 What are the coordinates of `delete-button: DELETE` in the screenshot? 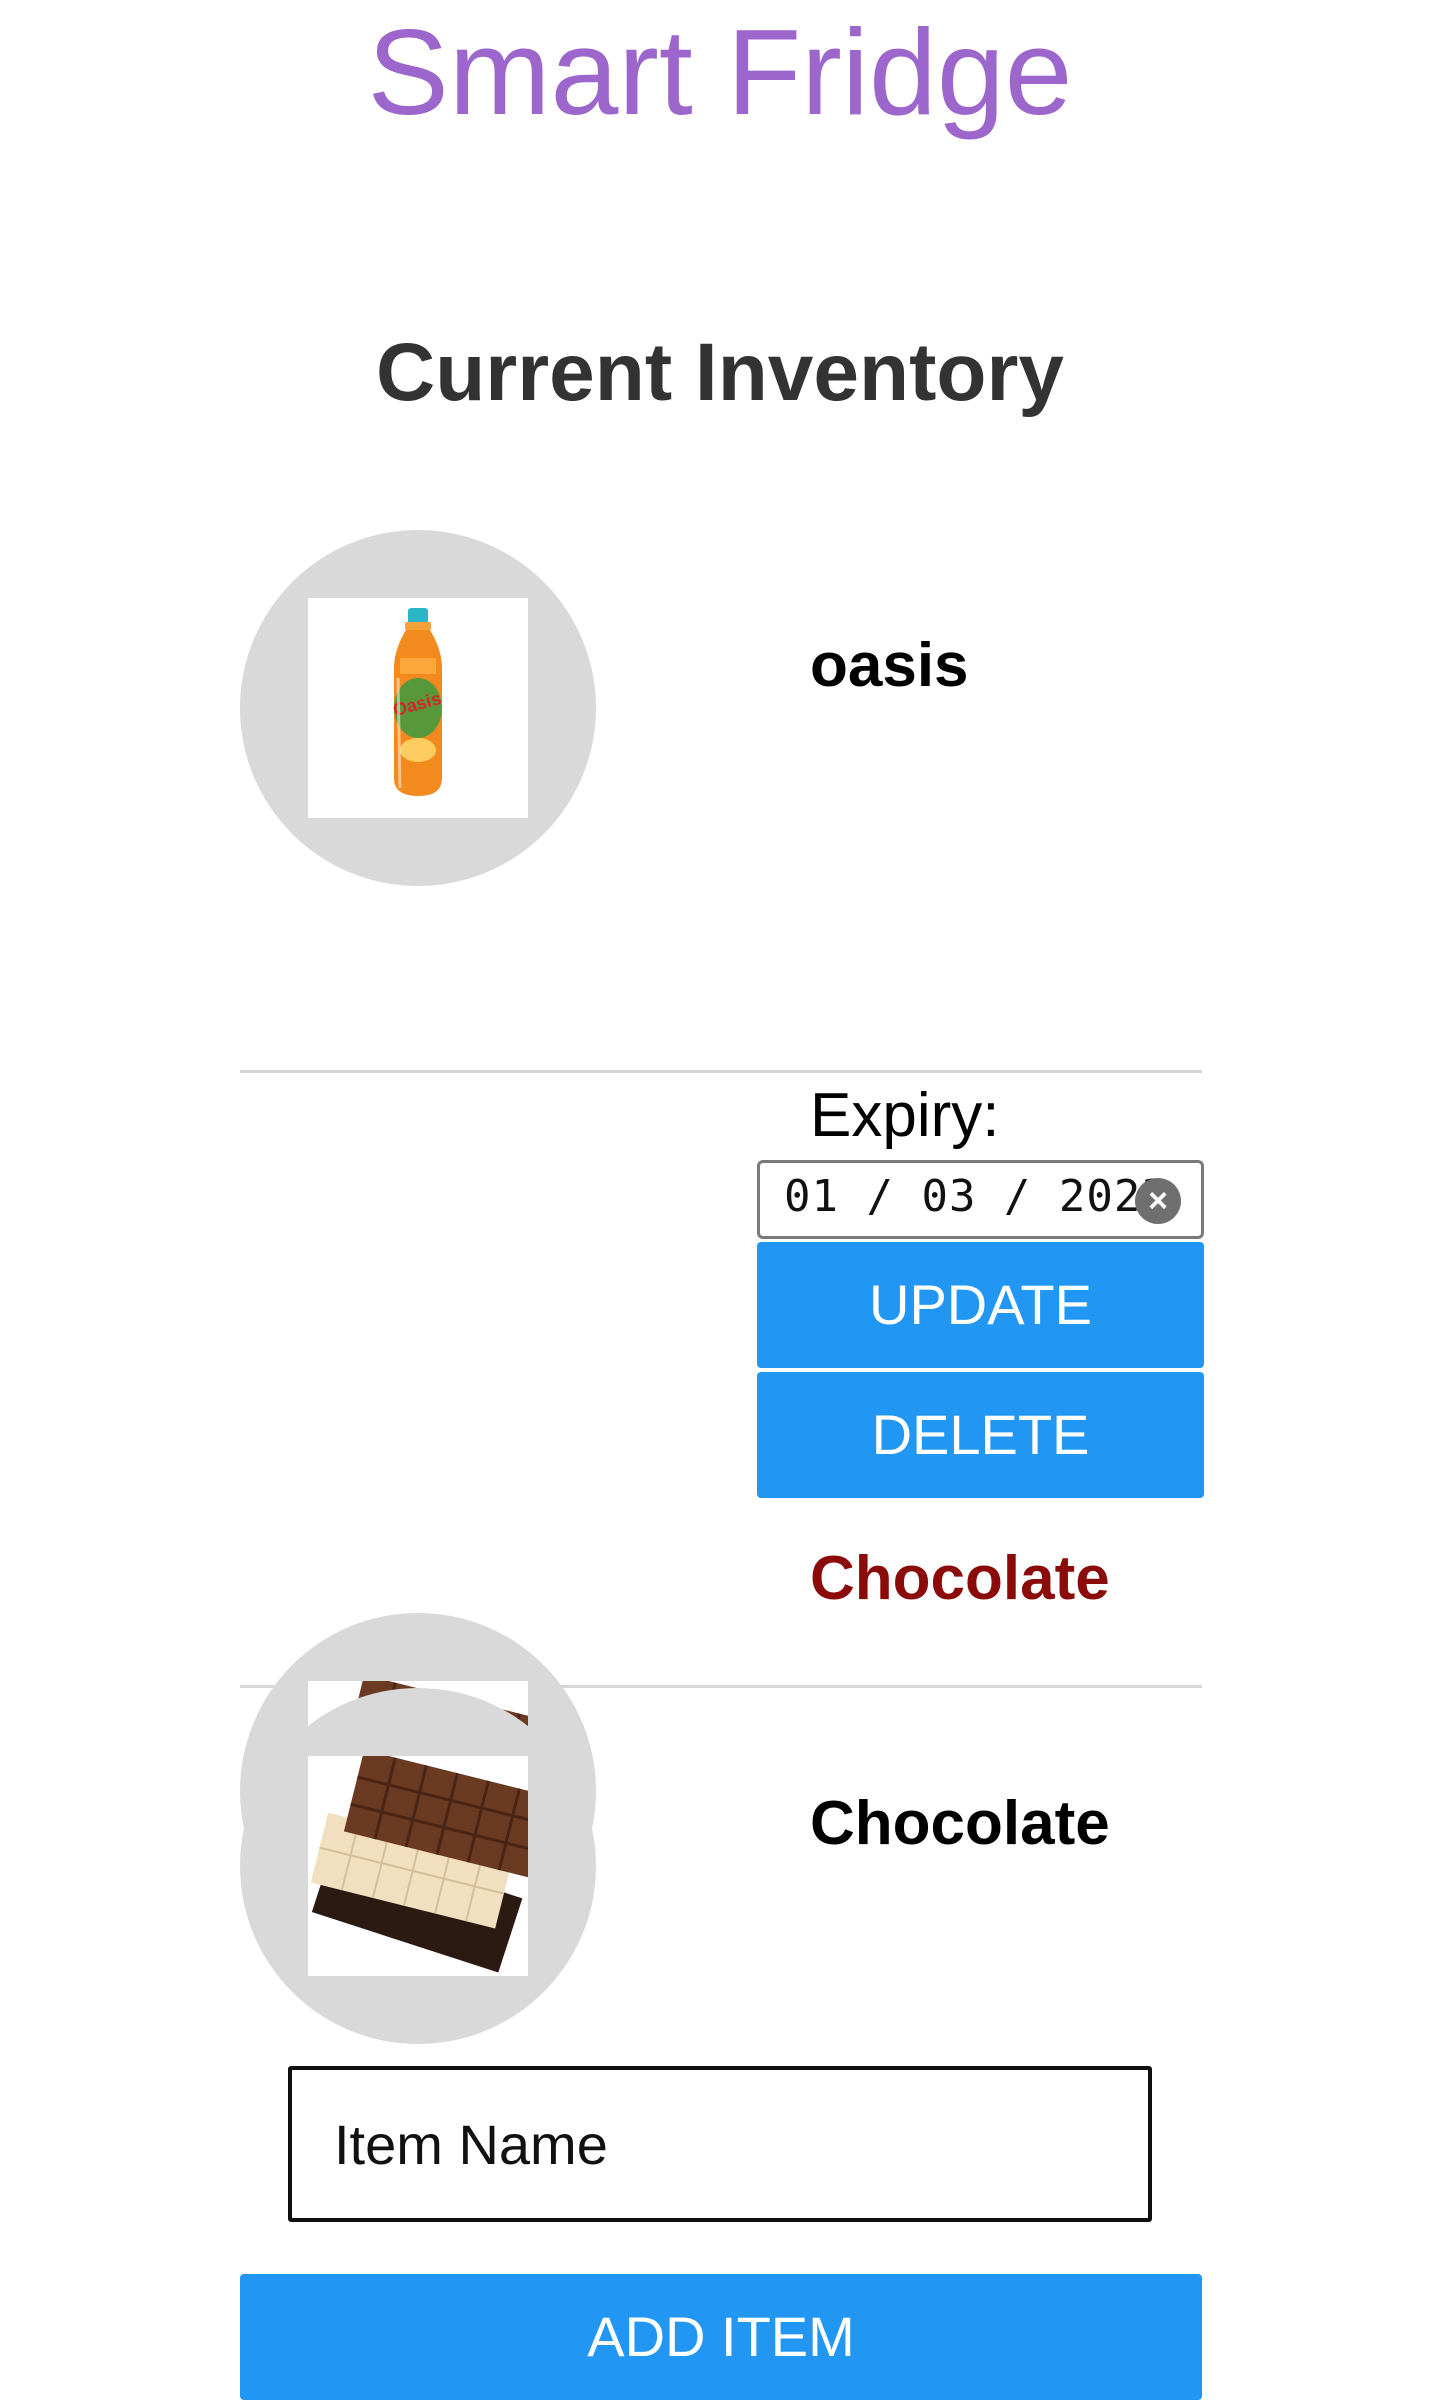 It's located at (980, 1435).